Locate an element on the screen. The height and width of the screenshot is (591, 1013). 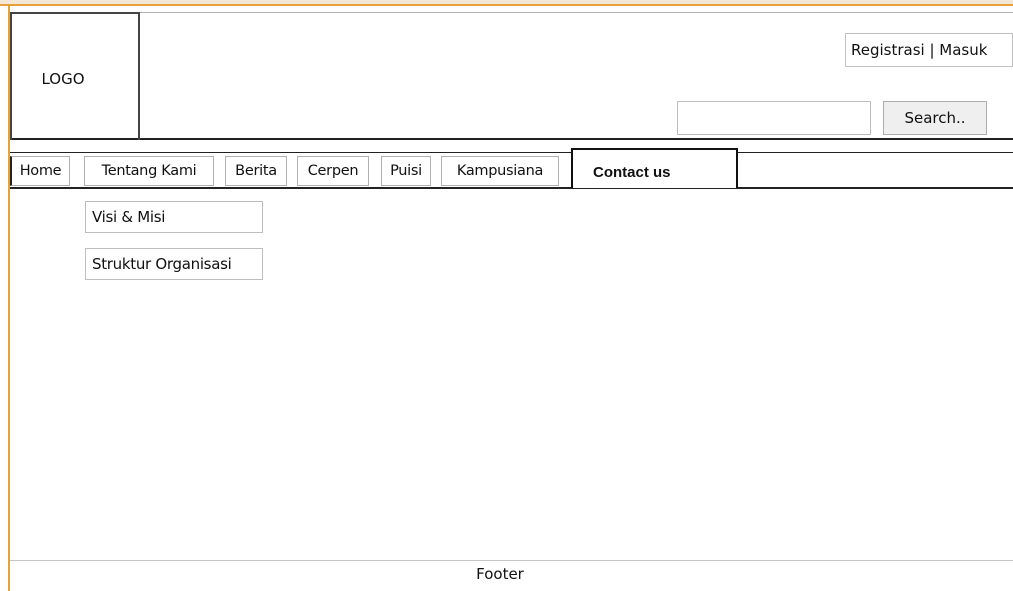
nav-item-cerpen: Cerpen is located at coordinates (333, 171).